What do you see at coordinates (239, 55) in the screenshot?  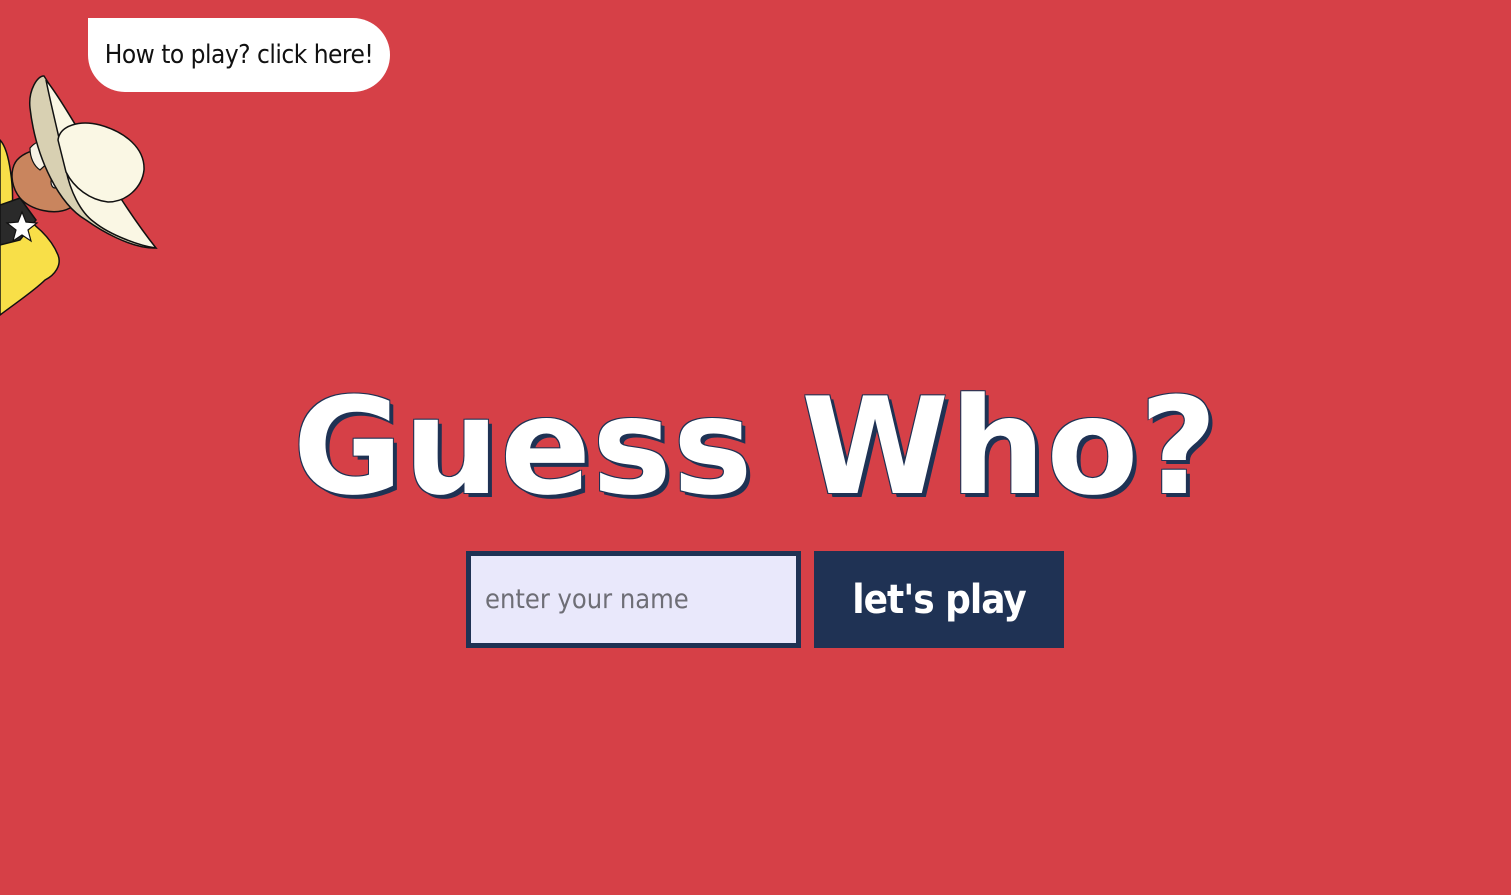 I see `how-to-play-bubble: How to play? click here!` at bounding box center [239, 55].